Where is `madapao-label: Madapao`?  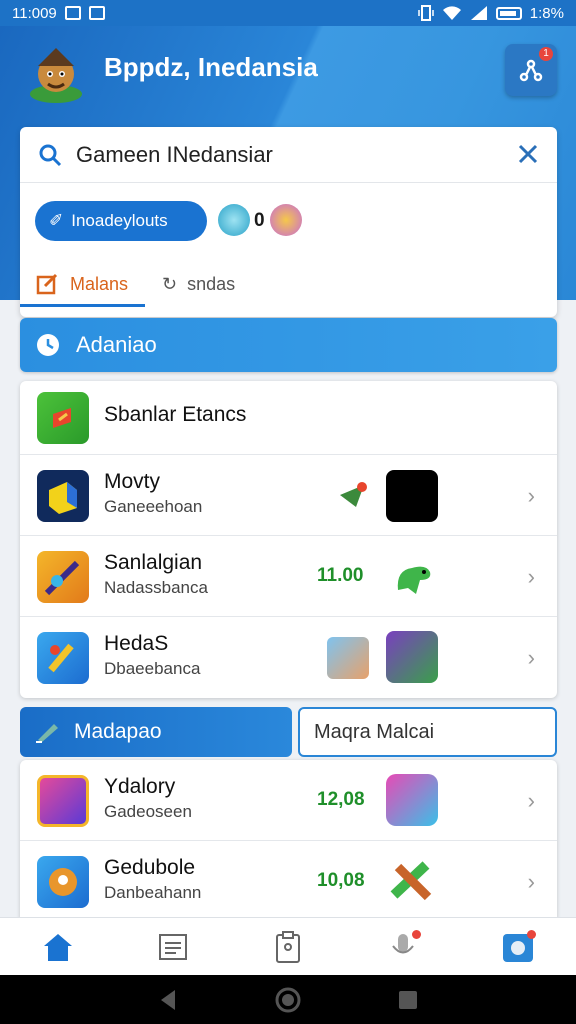
madapao-label: Madapao is located at coordinates (118, 731).